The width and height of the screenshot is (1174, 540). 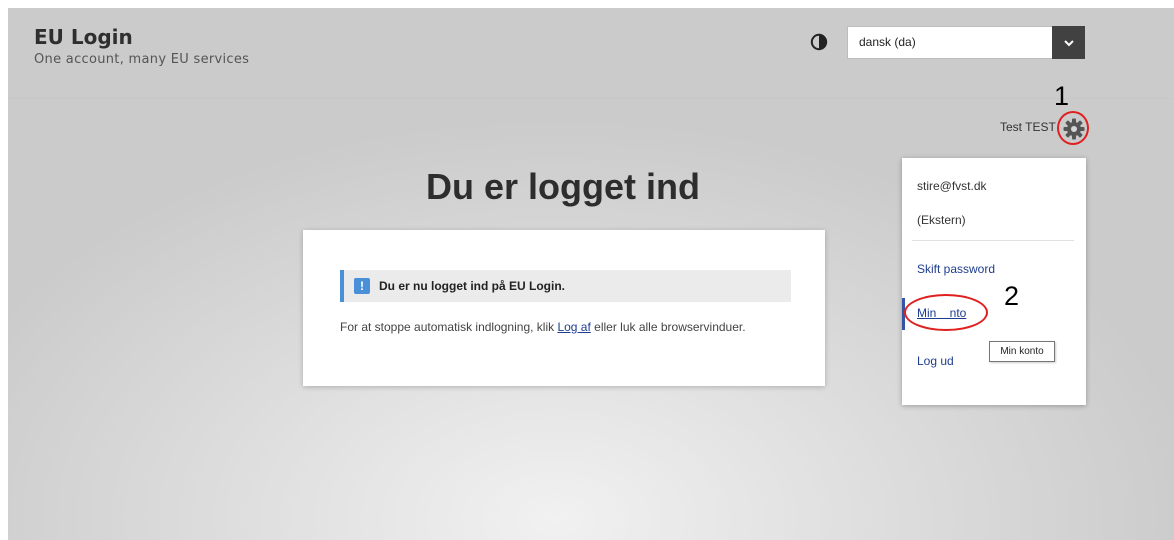 What do you see at coordinates (966, 42) in the screenshot?
I see `language-select: dansk (da)` at bounding box center [966, 42].